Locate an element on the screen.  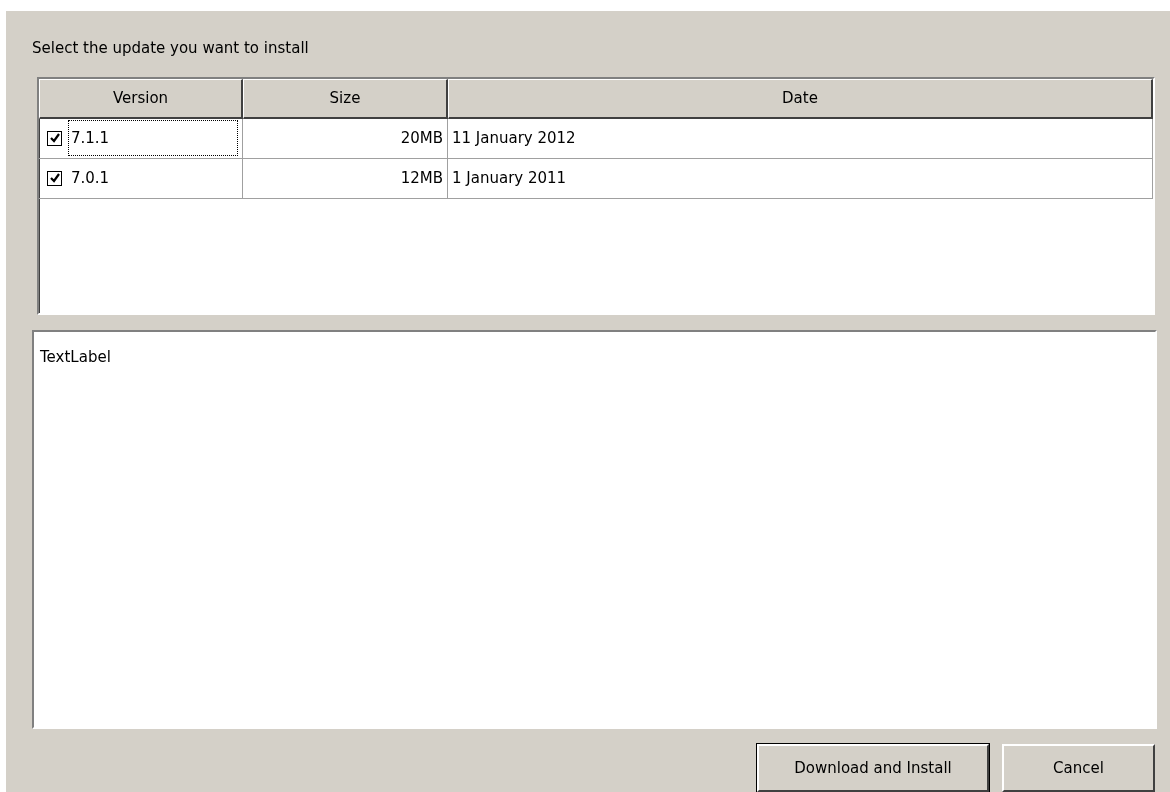
table-cell-text: 7.0.1 is located at coordinates (90, 179).